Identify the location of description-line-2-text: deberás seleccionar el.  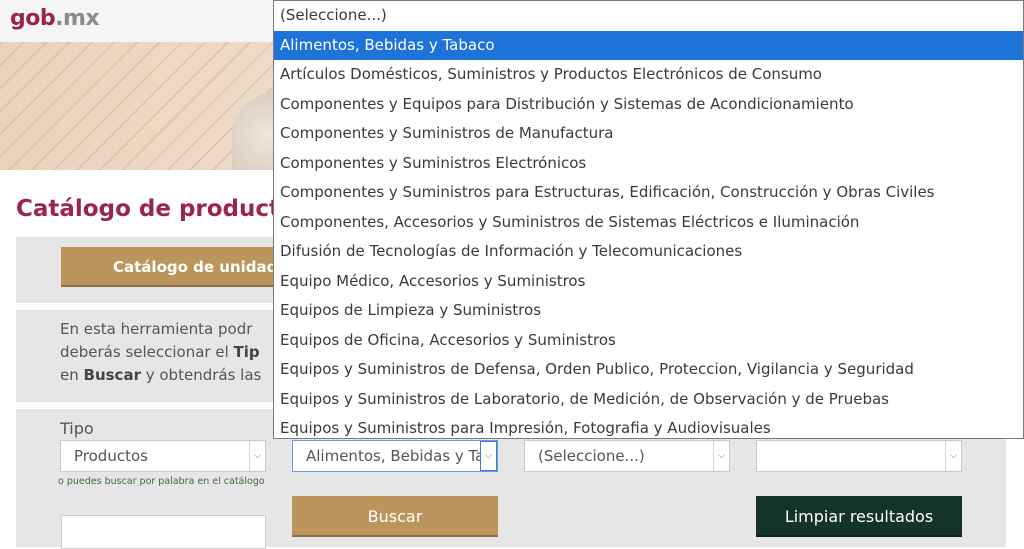
(147, 352).